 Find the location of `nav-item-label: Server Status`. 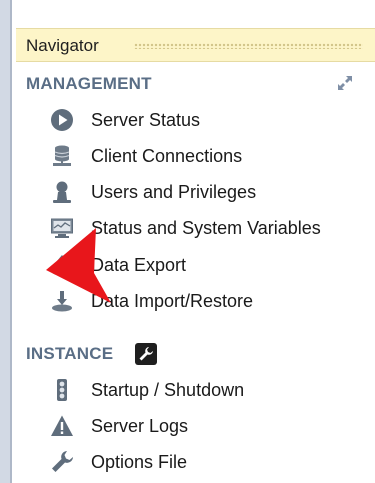

nav-item-label: Server Status is located at coordinates (146, 119).